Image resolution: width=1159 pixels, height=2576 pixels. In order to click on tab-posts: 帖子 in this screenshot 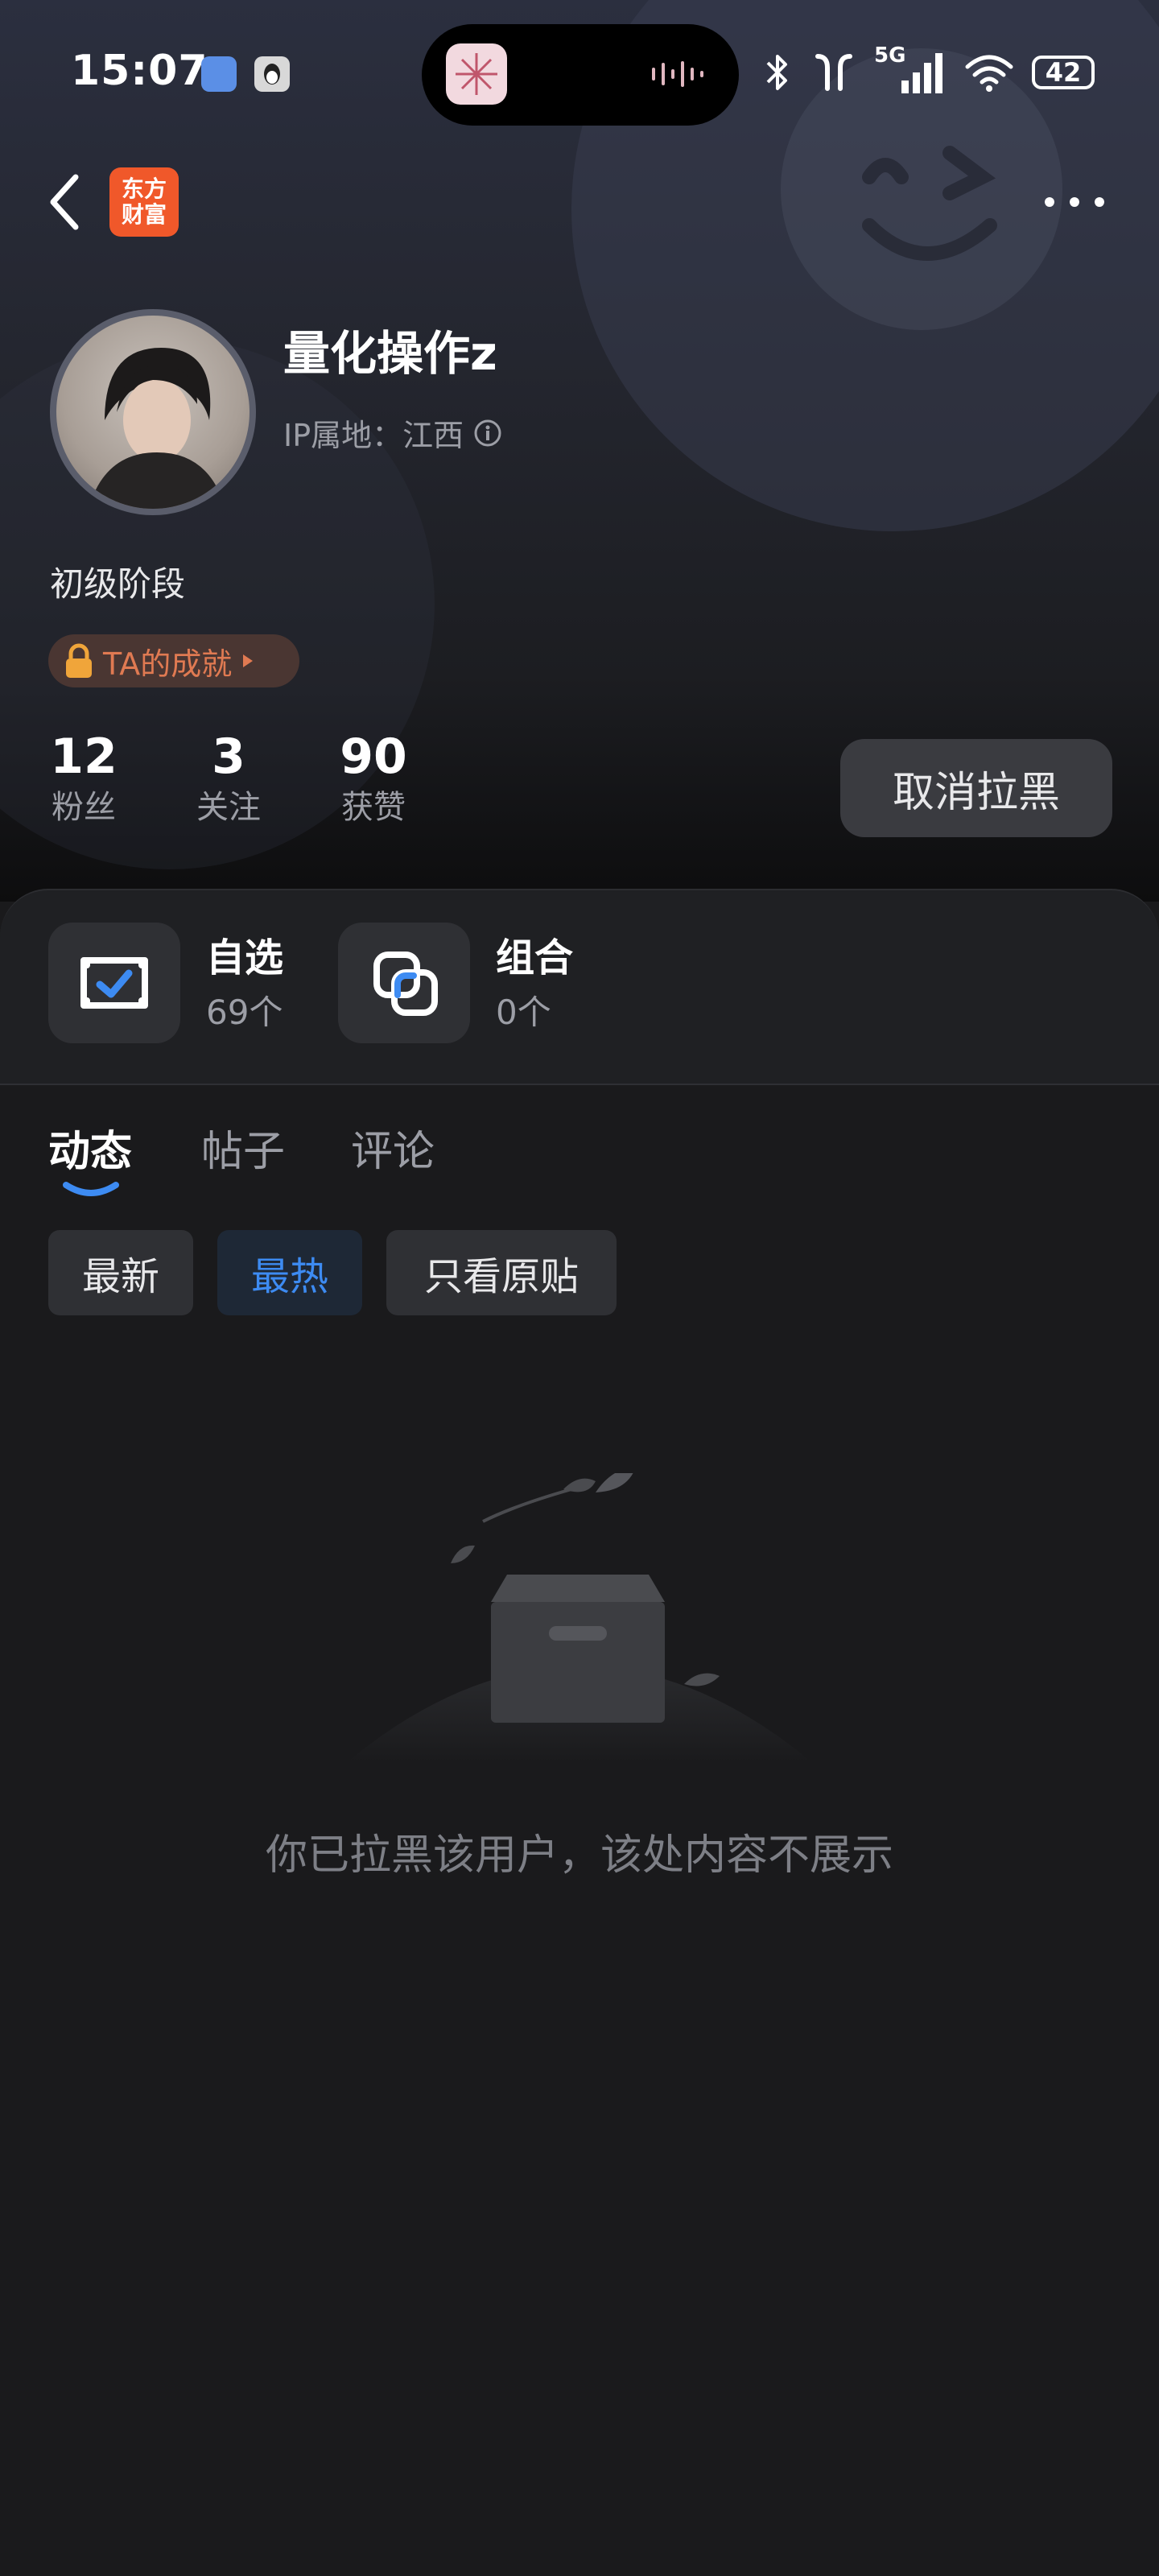, I will do `click(243, 1147)`.